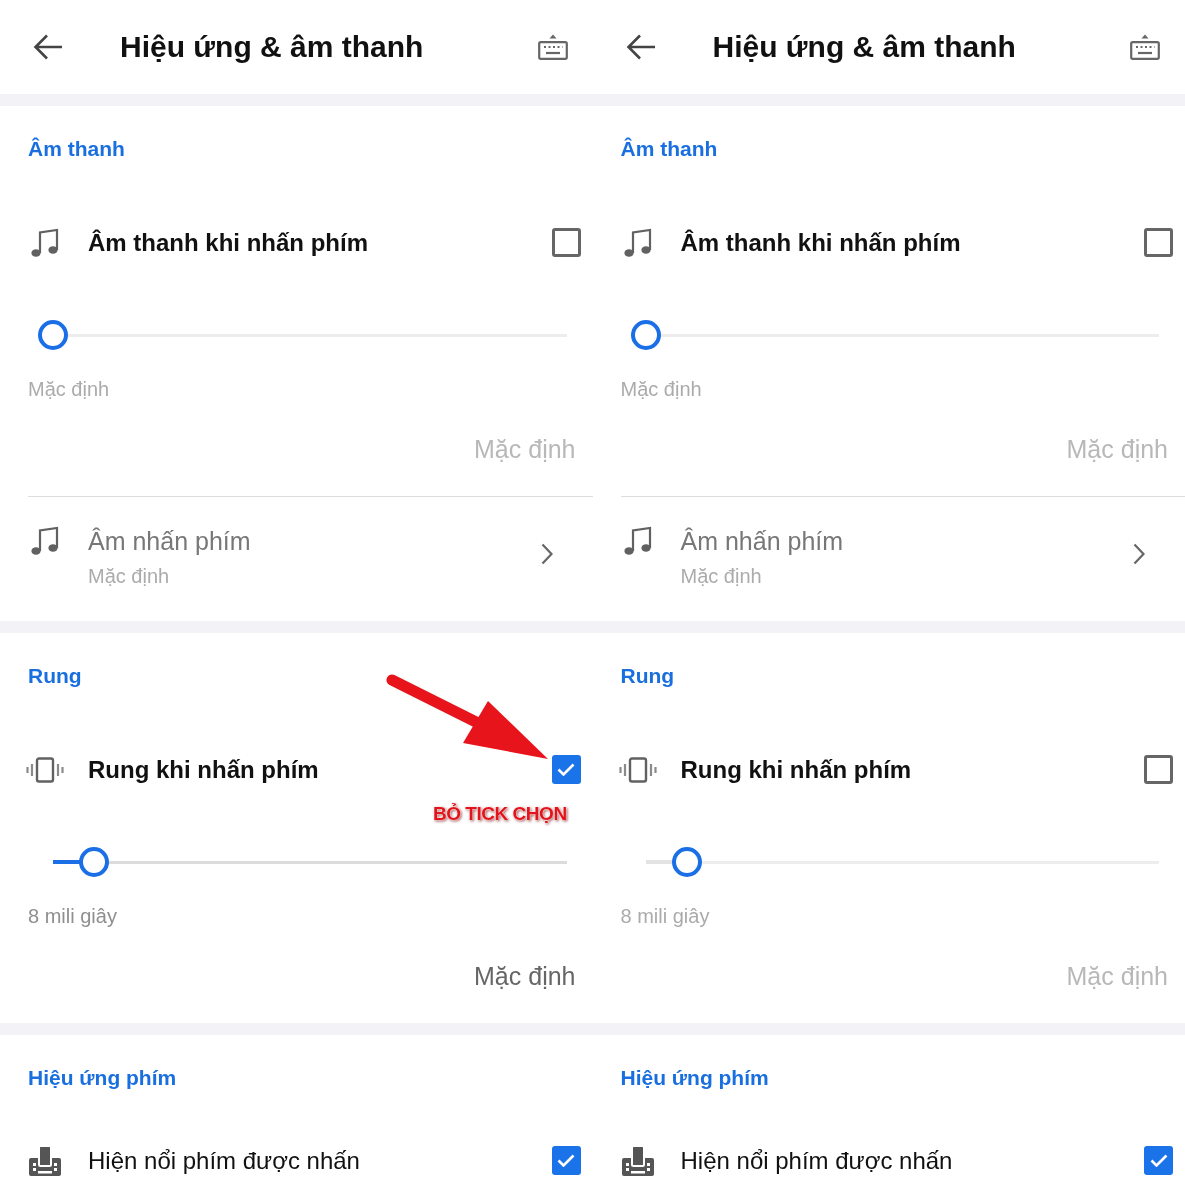  What do you see at coordinates (500, 814) in the screenshot?
I see `annotation-label: BỎ TICK CHỌN` at bounding box center [500, 814].